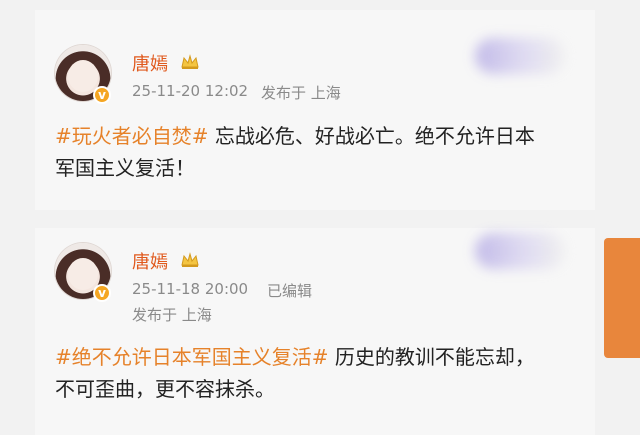 The height and width of the screenshot is (435, 640). What do you see at coordinates (320, 152) in the screenshot?
I see `post-content: #玩火者必自焚# 忘战必危、好战必亡。绝不允许日本 军国主义复活！` at bounding box center [320, 152].